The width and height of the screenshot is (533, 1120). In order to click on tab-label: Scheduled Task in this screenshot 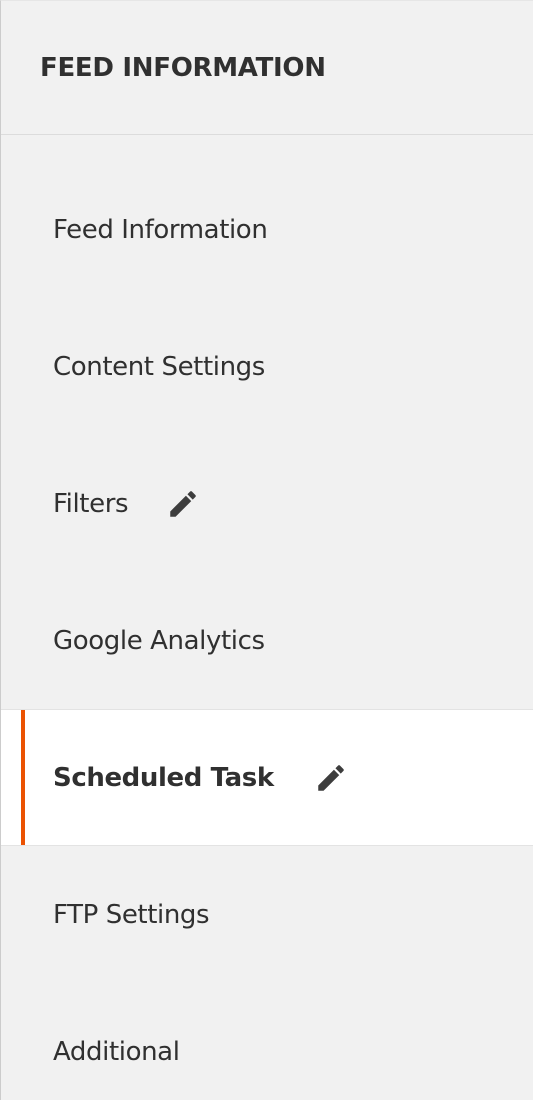, I will do `click(163, 777)`.